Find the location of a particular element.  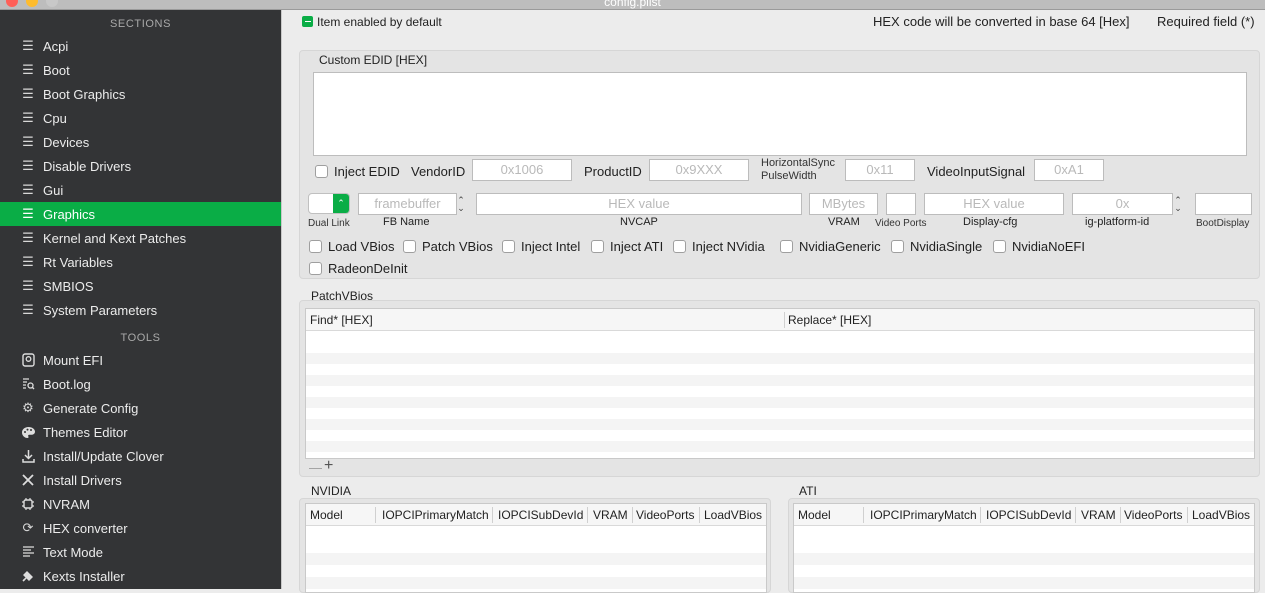

column-header-find: Find* [HEX] is located at coordinates (341, 320).